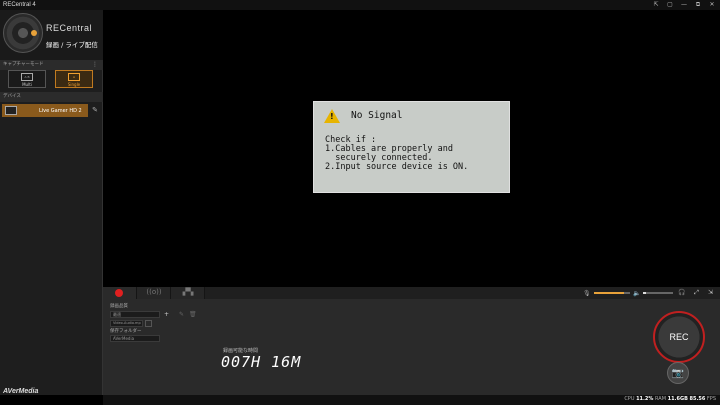 The height and width of the screenshot is (405, 720). Describe the element at coordinates (360, 5) in the screenshot. I see `title-bar: RECentral 4 ⇱ ▢ — ⧉ ✕` at that location.